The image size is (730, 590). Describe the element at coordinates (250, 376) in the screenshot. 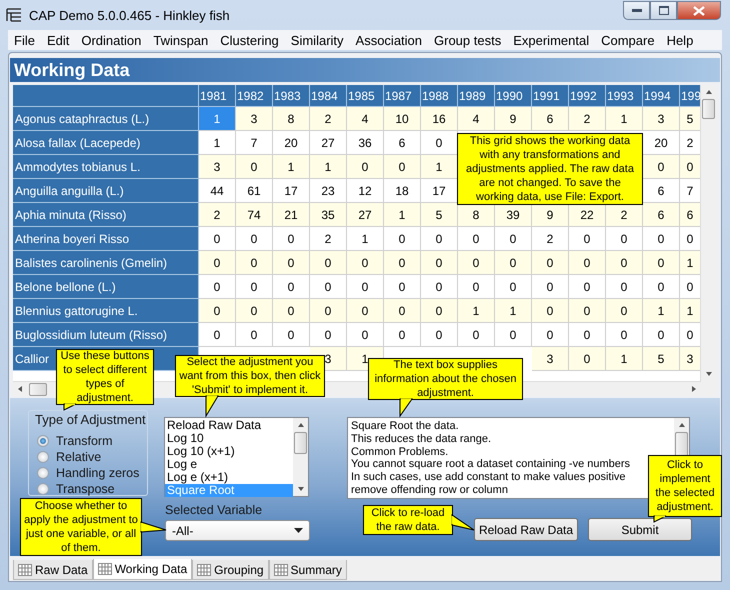

I see `callout-tooltip: Select the adjustment you want from this box, then click 'Submit' to implement it.` at that location.